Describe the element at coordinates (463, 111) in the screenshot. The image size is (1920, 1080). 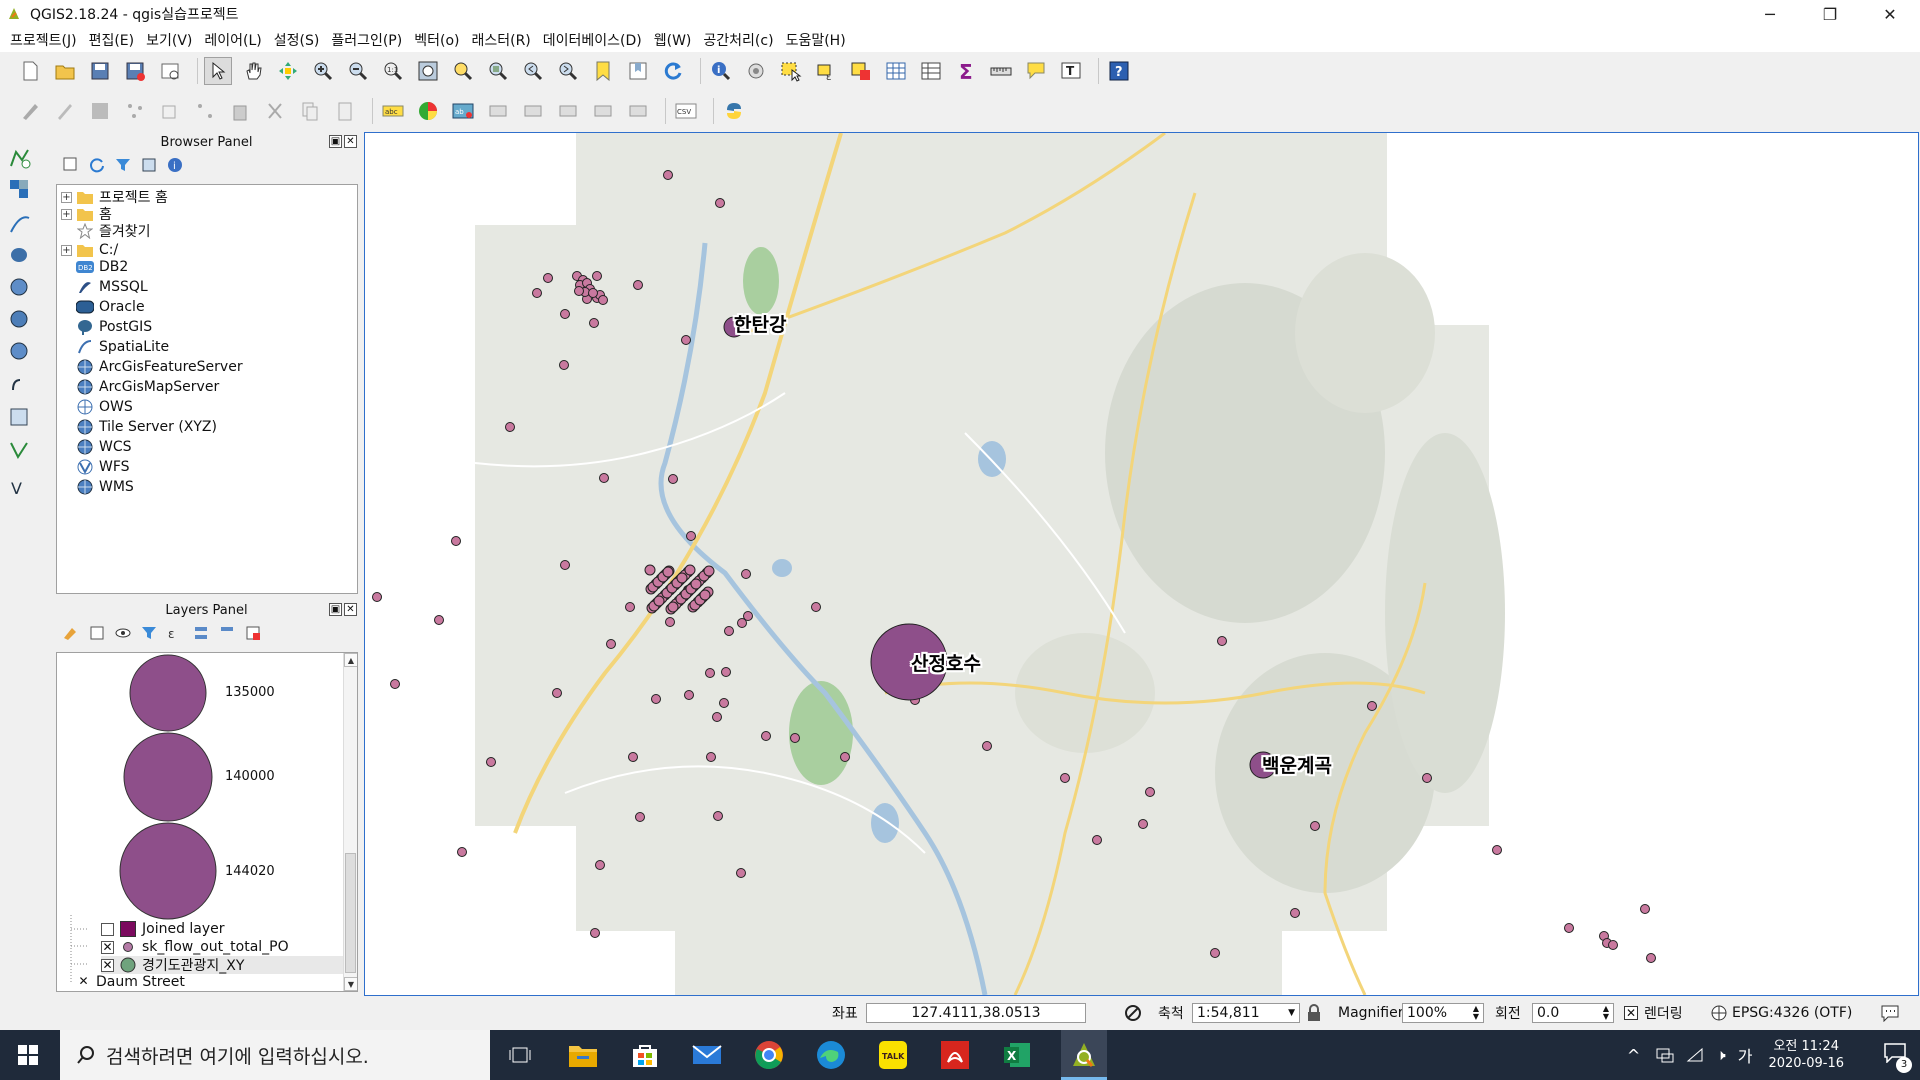
I see `highlight-pinned-labels-icon: ab` at that location.